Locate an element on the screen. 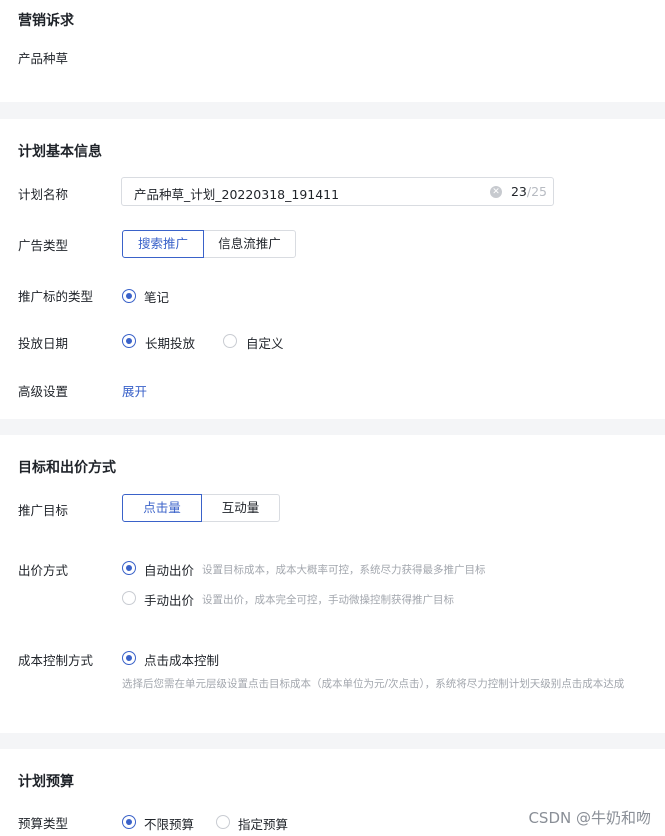  goal-bid-title: 目标和出价方式 is located at coordinates (67, 468).